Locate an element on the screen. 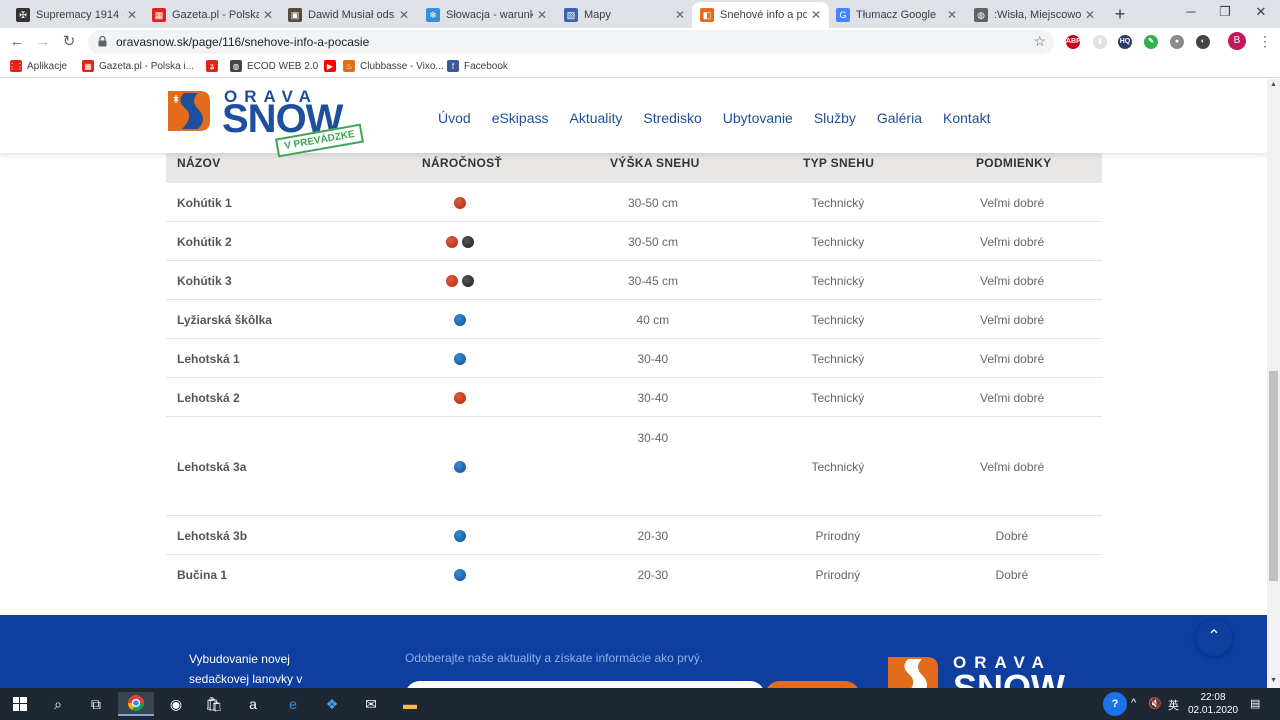 The width and height of the screenshot is (1280, 720). table-row: Lehotská 3b 20-30 Prirodný Dobré is located at coordinates (634, 535).